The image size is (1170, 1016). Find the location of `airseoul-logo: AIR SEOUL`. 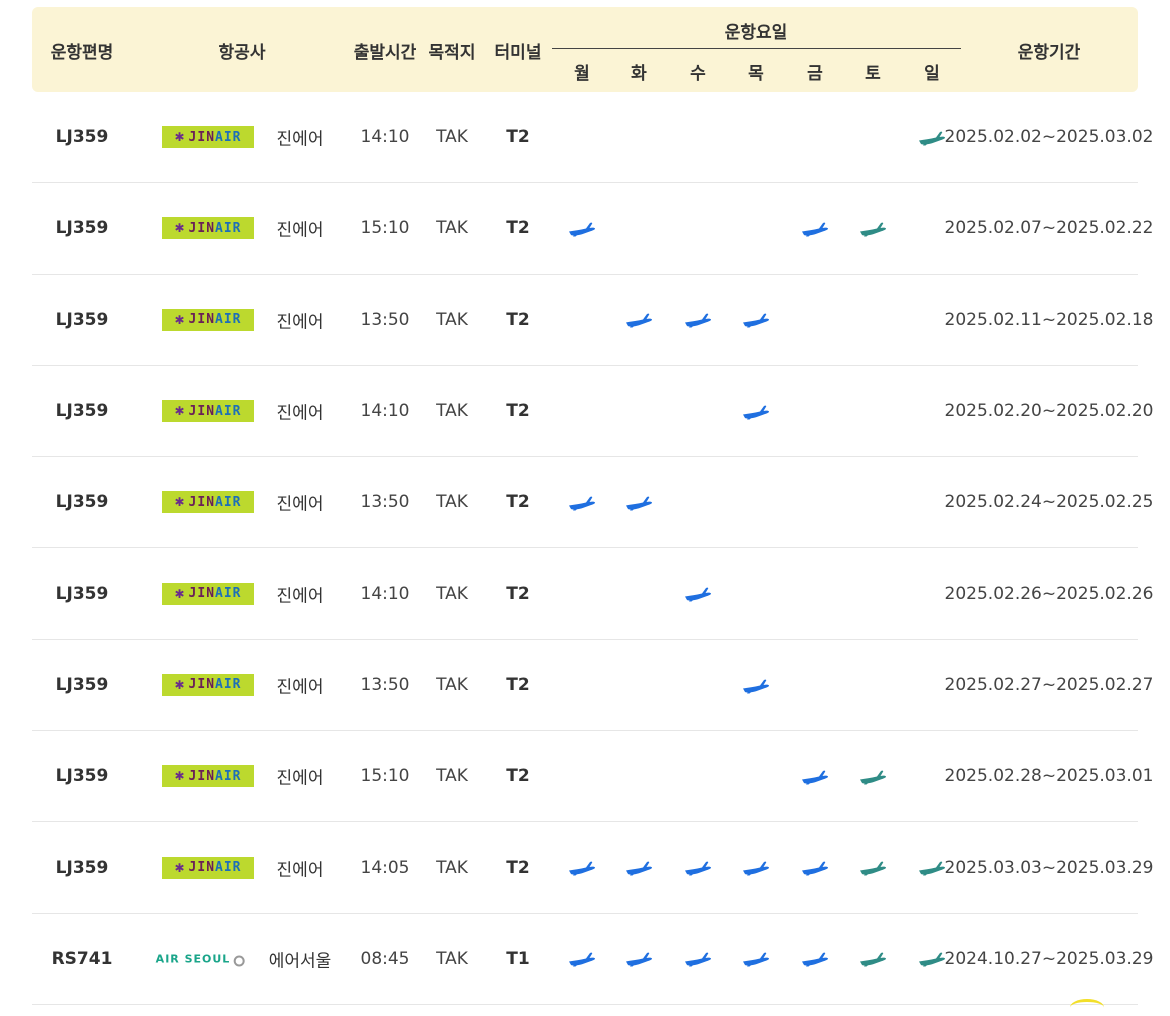

airseoul-logo: AIR SEOUL is located at coordinates (200, 959).